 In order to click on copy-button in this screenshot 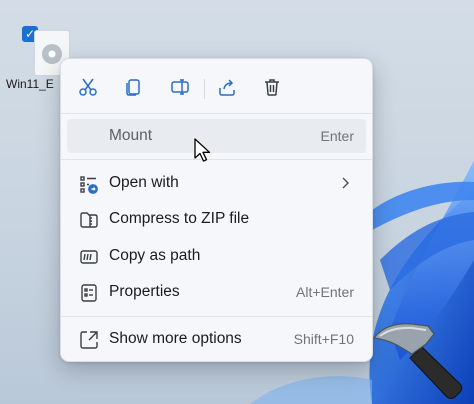, I will do `click(134, 87)`.